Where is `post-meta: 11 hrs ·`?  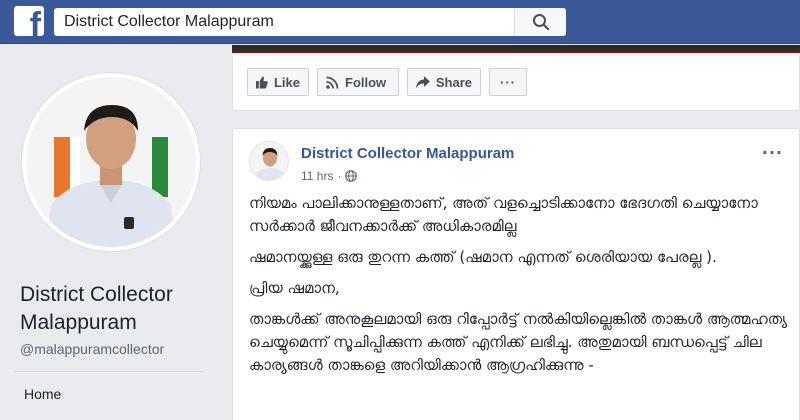
post-meta: 11 hrs · is located at coordinates (329, 176).